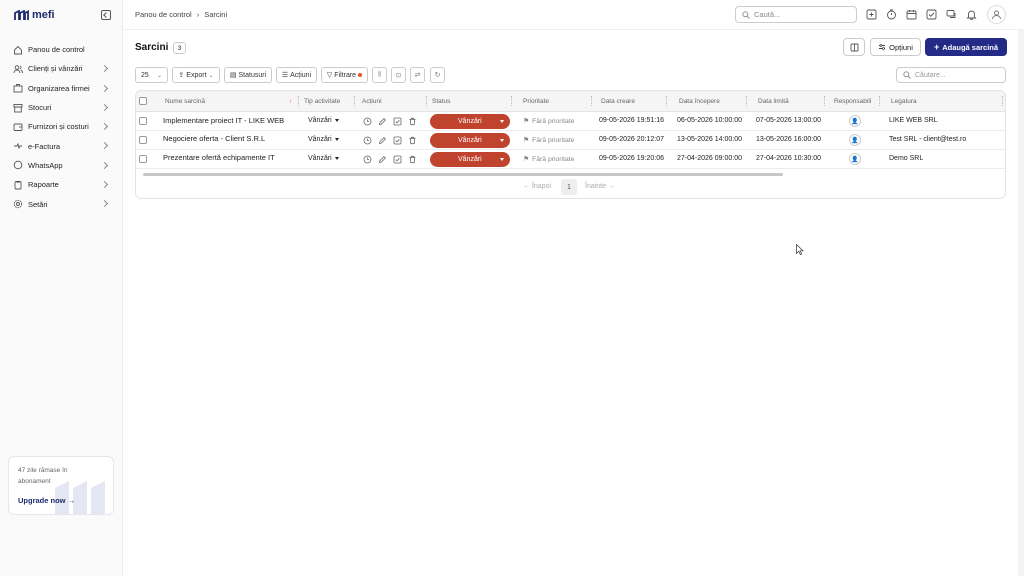 The width and height of the screenshot is (1024, 576). What do you see at coordinates (196, 75) in the screenshot?
I see `export-button: ⇪ Export ⌄` at bounding box center [196, 75].